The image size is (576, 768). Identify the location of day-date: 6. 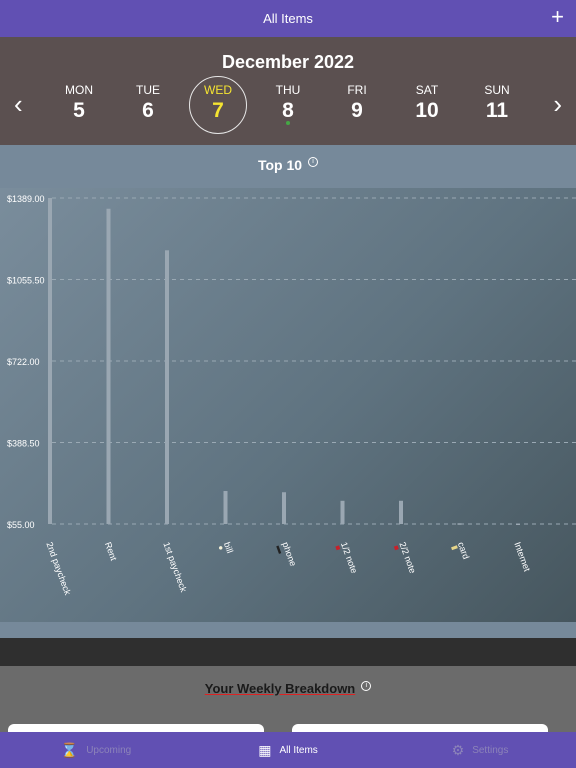
(148, 110).